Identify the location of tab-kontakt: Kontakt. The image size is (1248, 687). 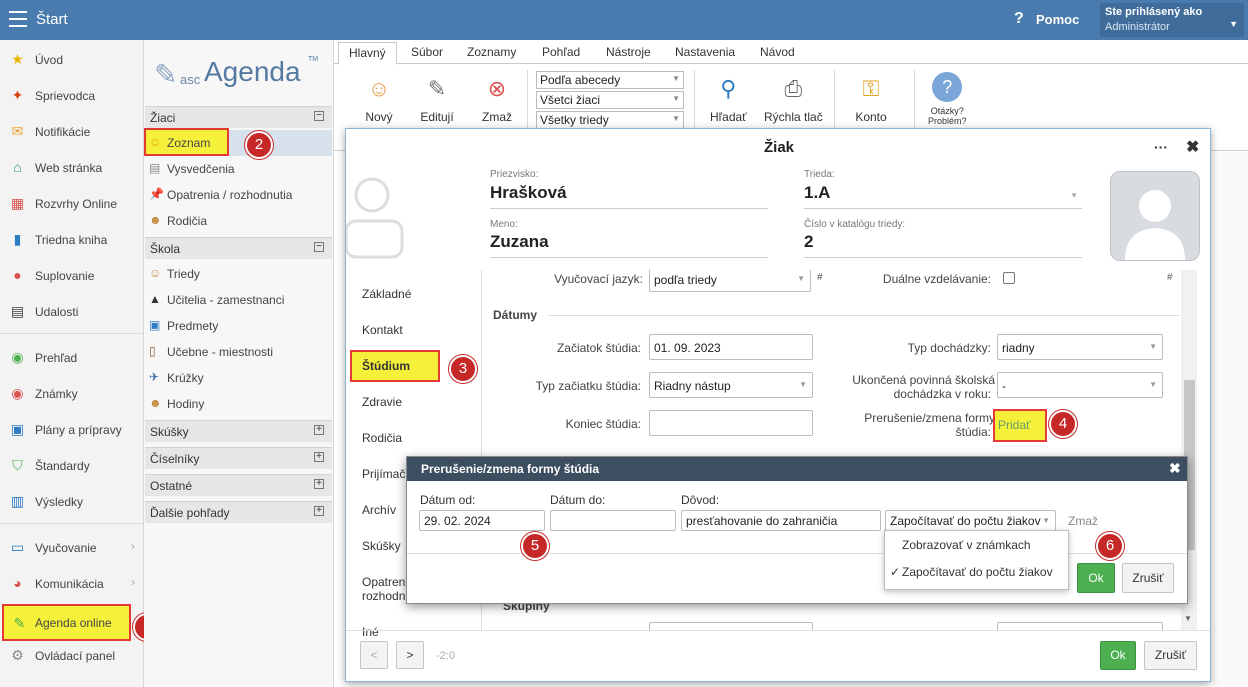
(382, 330).